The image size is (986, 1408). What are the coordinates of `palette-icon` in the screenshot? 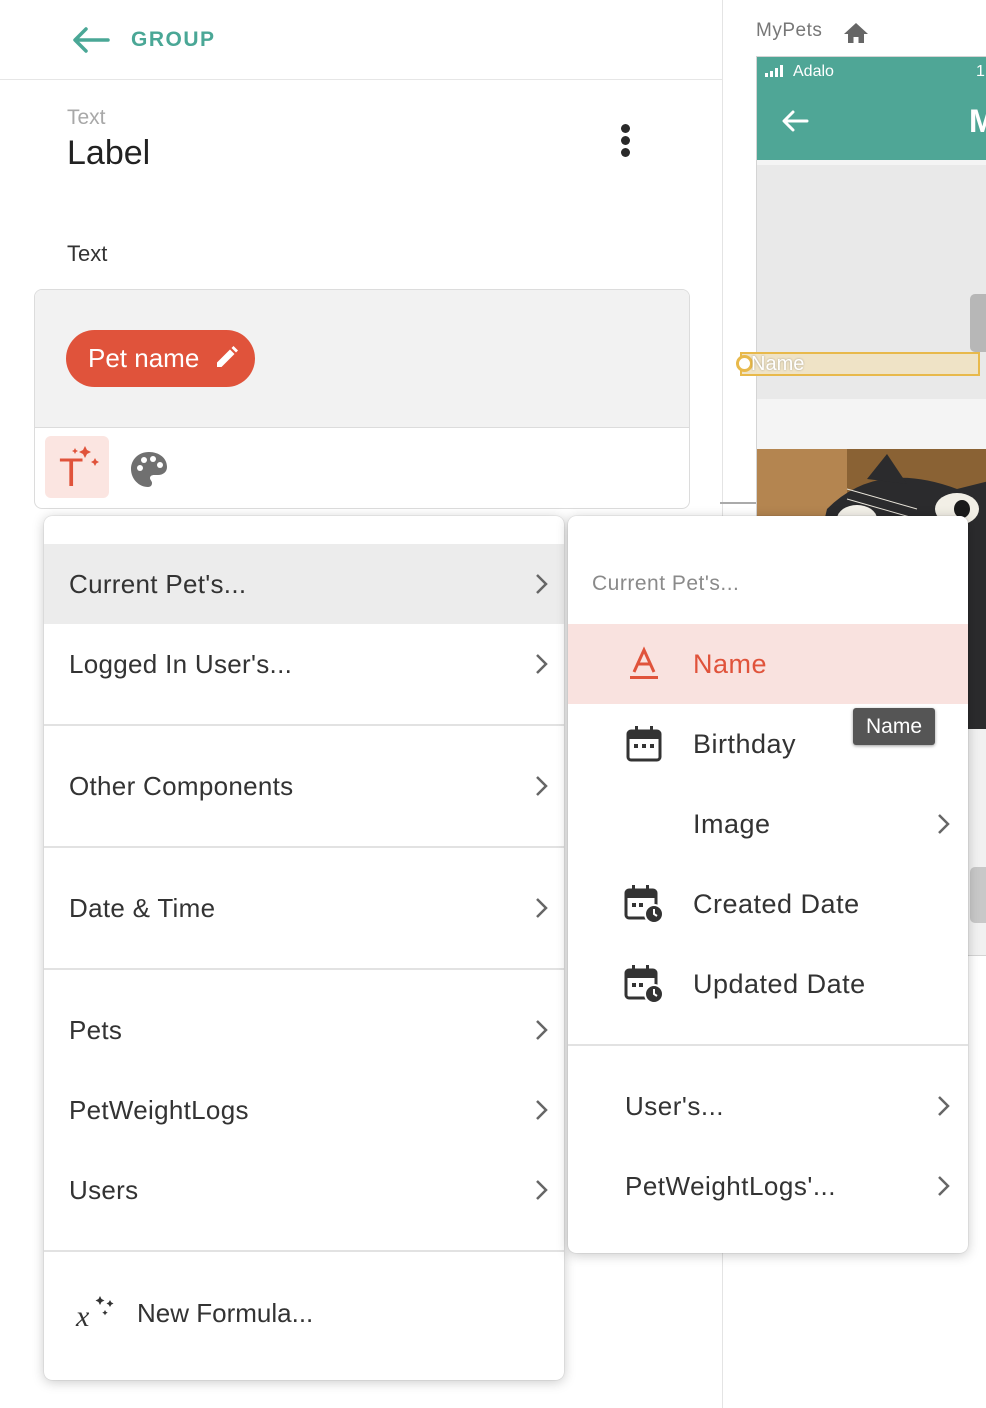 It's located at (149, 470).